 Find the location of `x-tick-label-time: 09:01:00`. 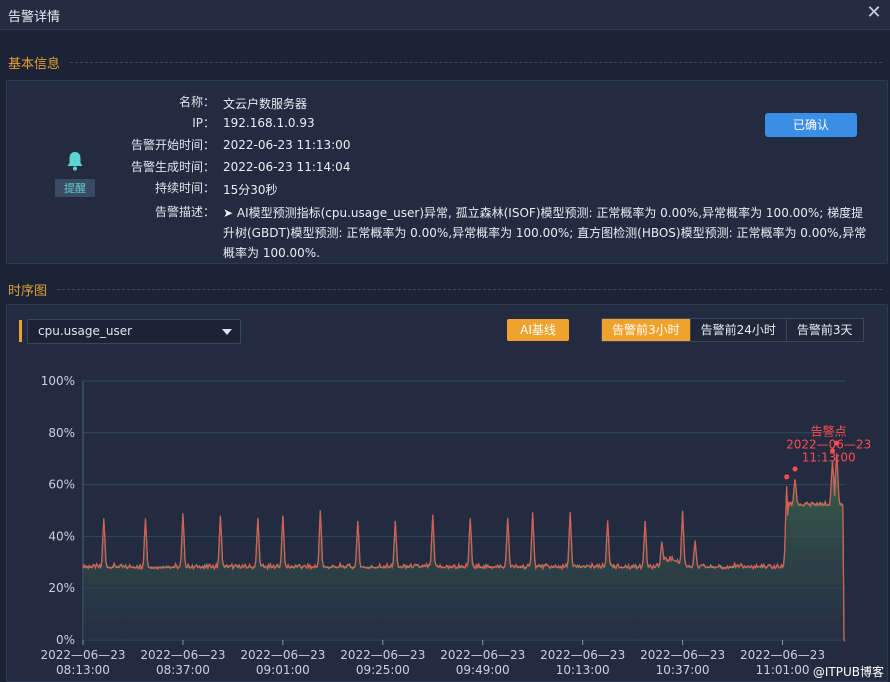

x-tick-label-time: 09:01:00 is located at coordinates (283, 670).